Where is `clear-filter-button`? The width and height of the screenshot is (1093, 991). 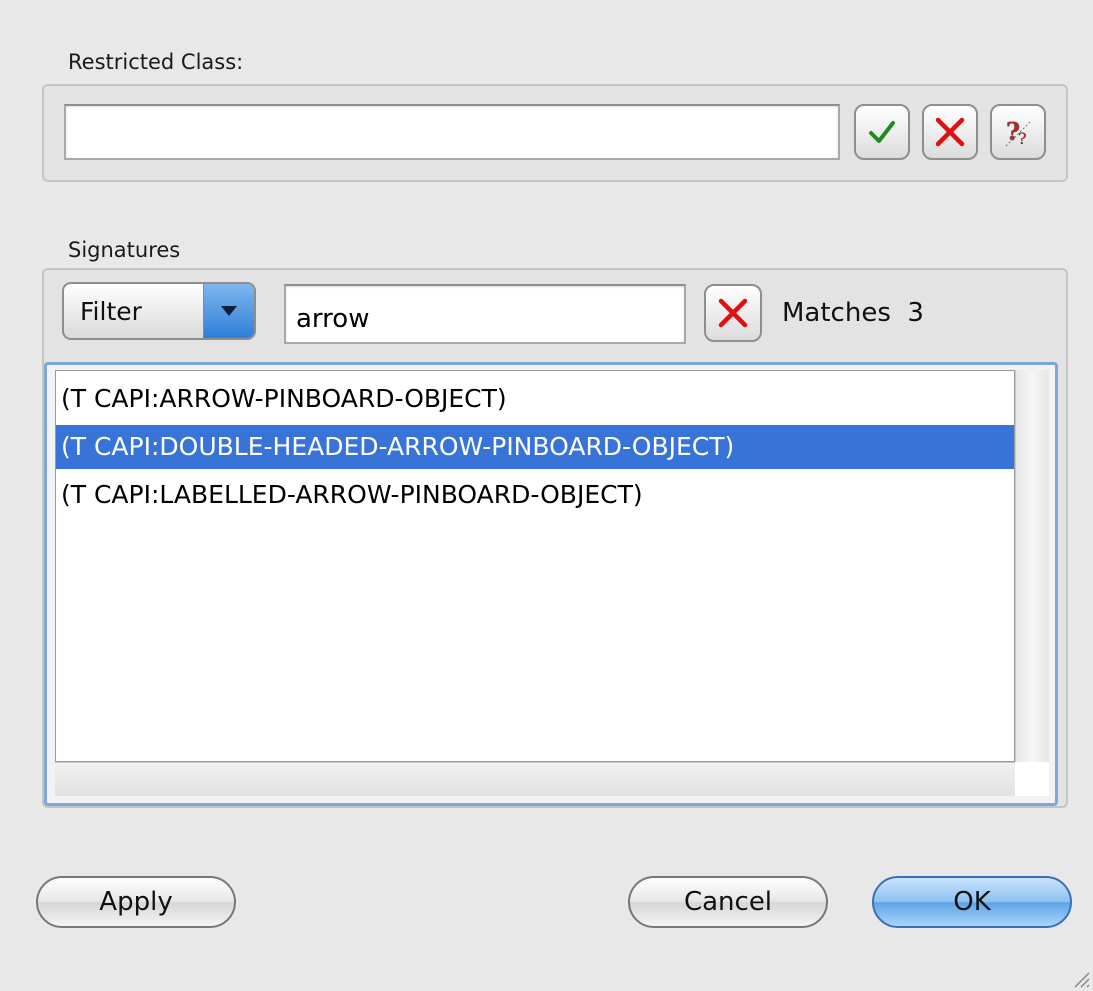 clear-filter-button is located at coordinates (733, 313).